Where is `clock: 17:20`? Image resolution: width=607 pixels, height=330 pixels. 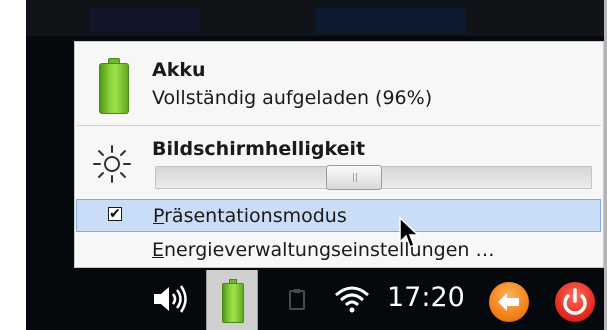 clock: 17:20 is located at coordinates (426, 297).